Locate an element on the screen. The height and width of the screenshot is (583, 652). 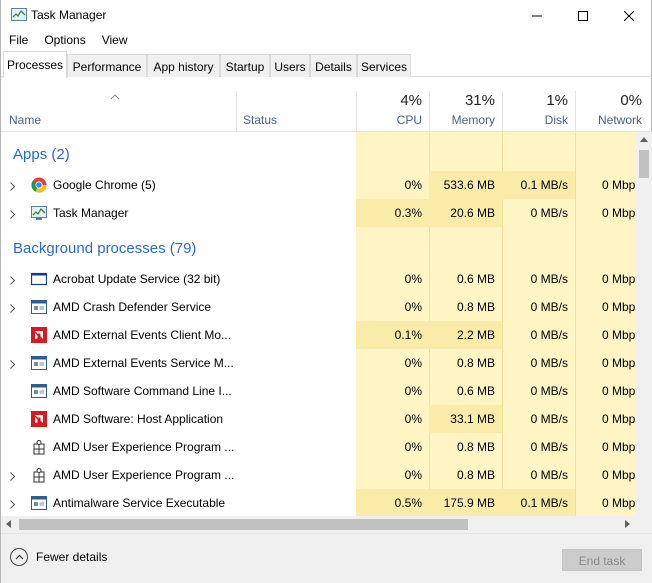
memory-header-label: Memory is located at coordinates (473, 120).